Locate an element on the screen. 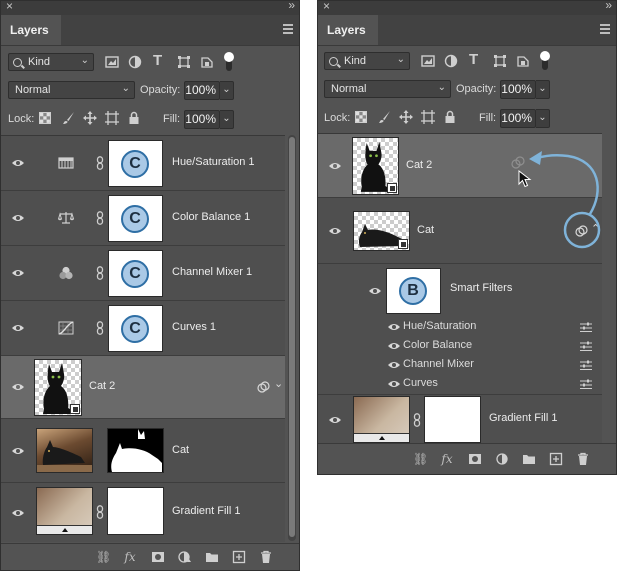 The height and width of the screenshot is (571, 617). cat-mask-silhouette is located at coordinates (136, 450).